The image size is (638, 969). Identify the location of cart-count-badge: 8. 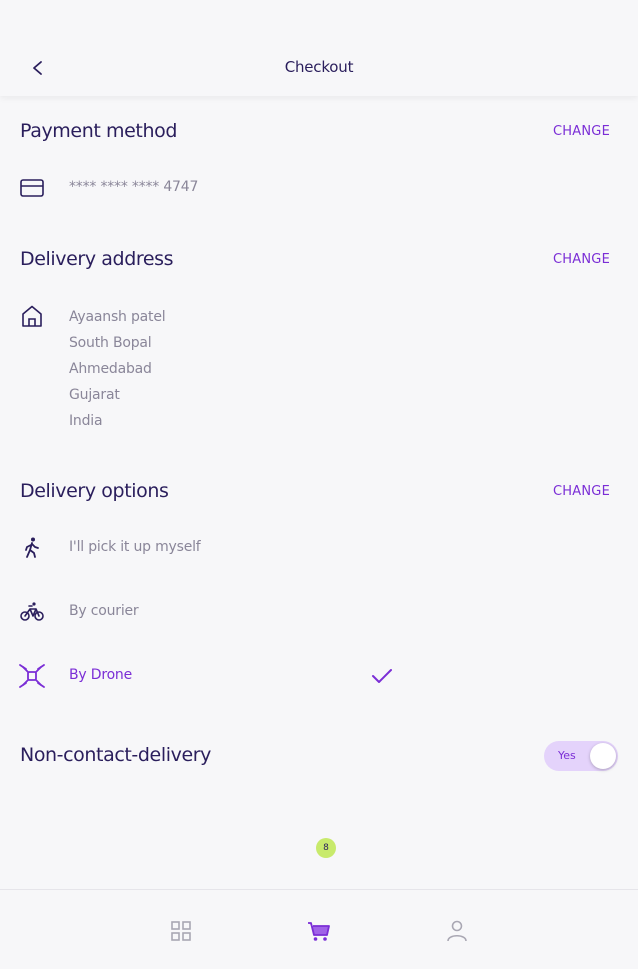
(326, 848).